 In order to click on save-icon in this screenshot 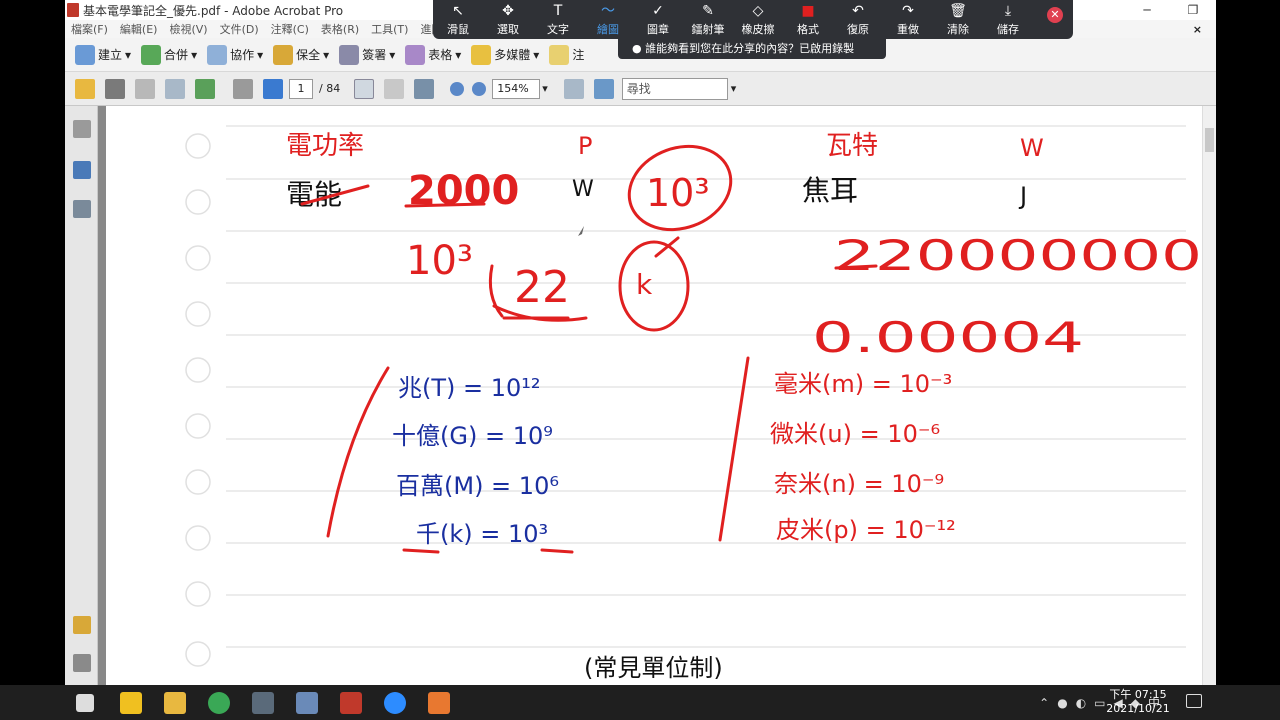, I will do `click(145, 88)`.